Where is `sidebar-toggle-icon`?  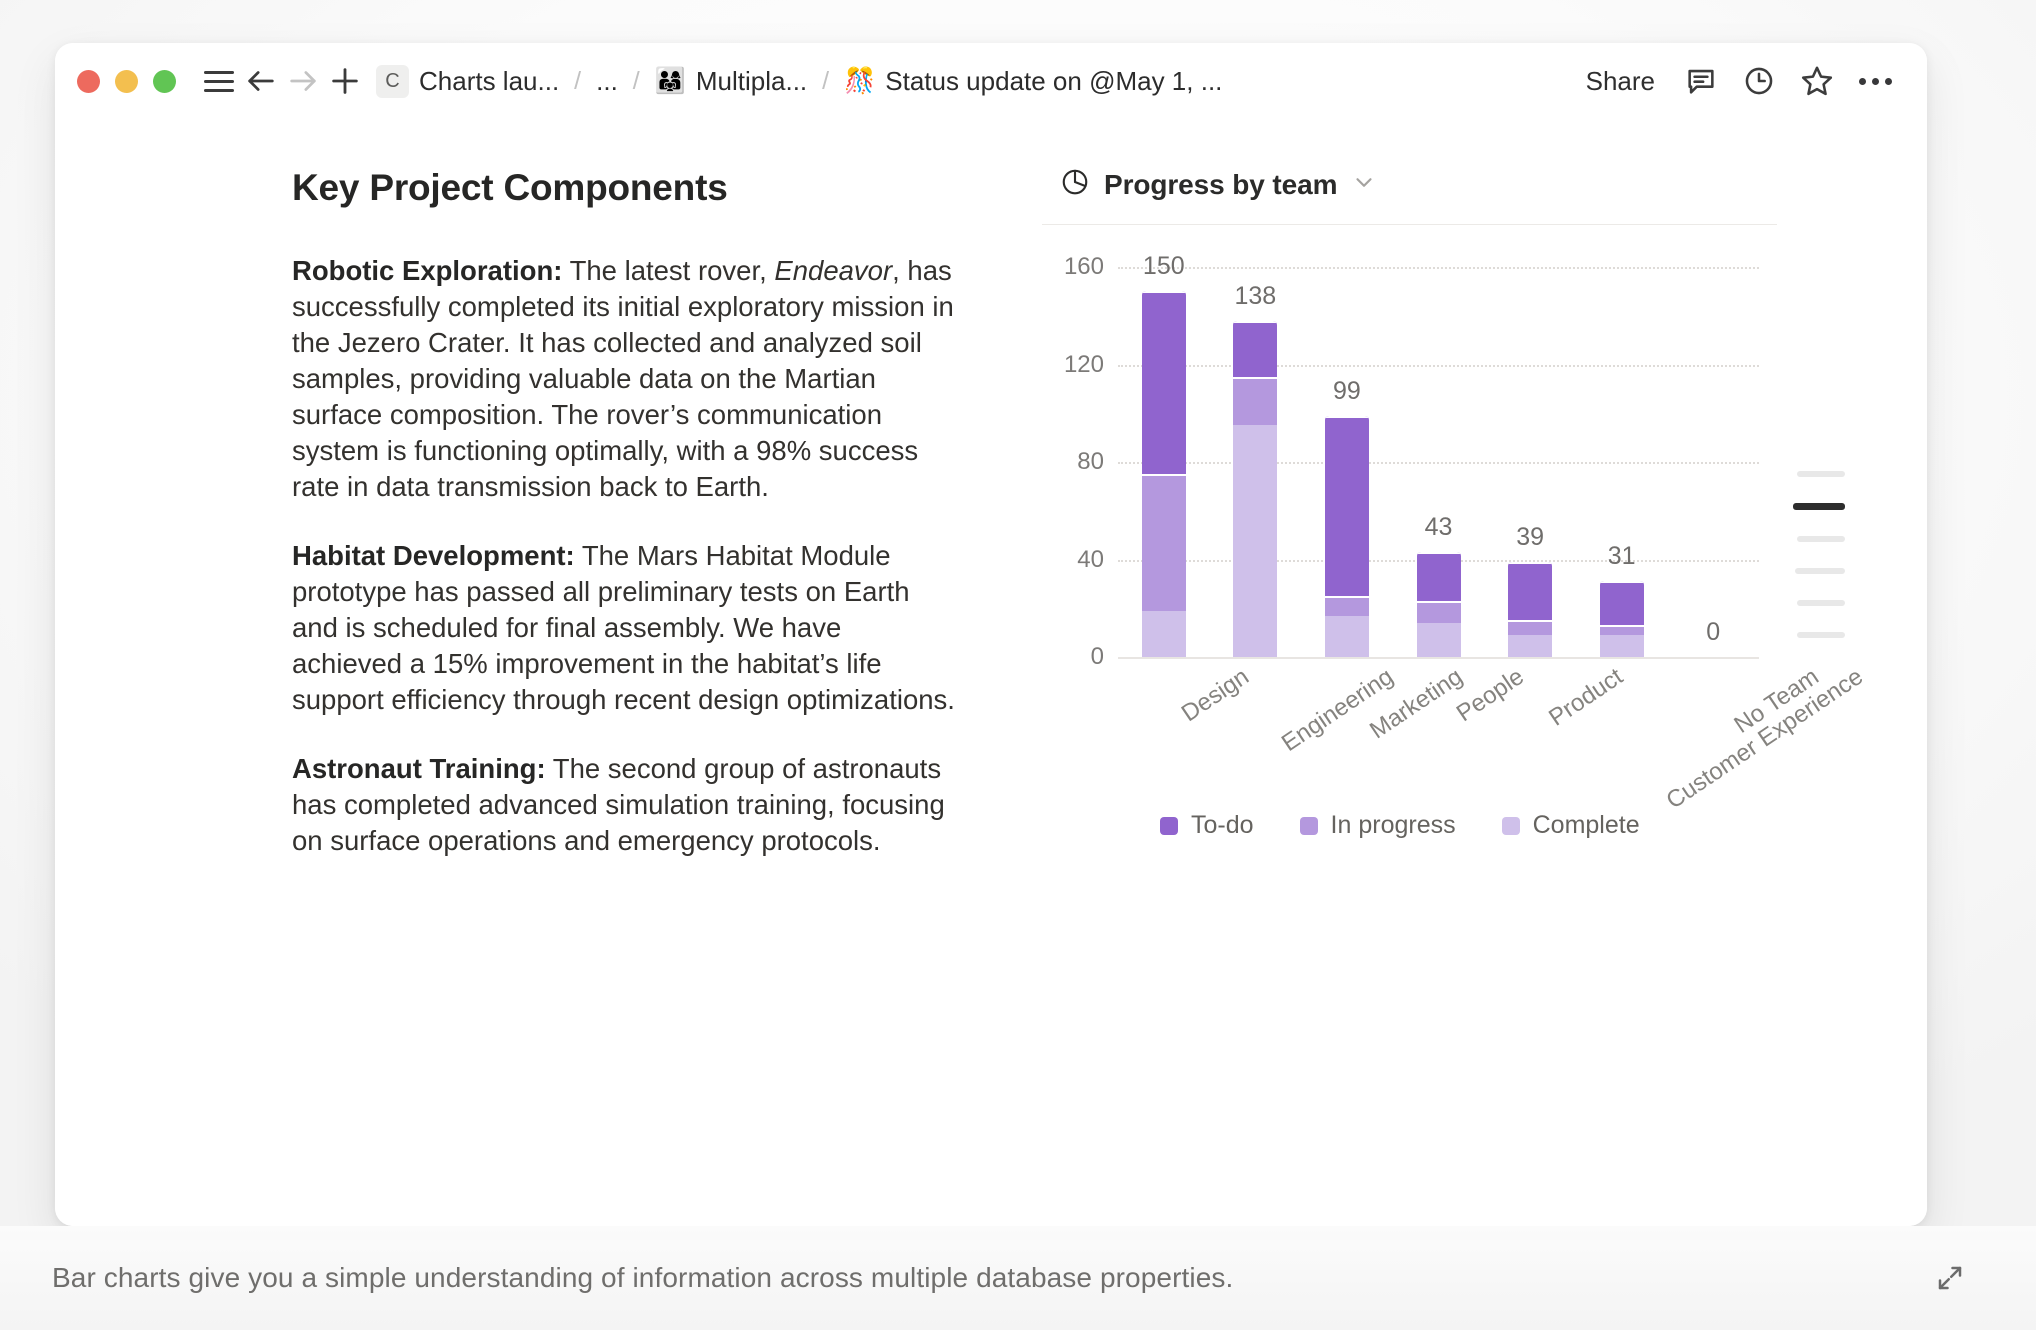 sidebar-toggle-icon is located at coordinates (219, 81).